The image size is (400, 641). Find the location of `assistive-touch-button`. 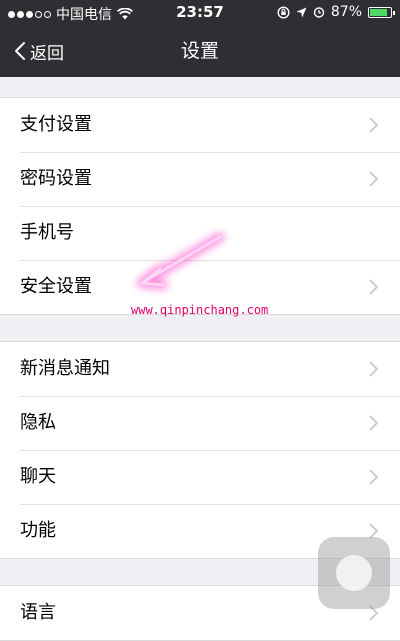

assistive-touch-button is located at coordinates (354, 573).